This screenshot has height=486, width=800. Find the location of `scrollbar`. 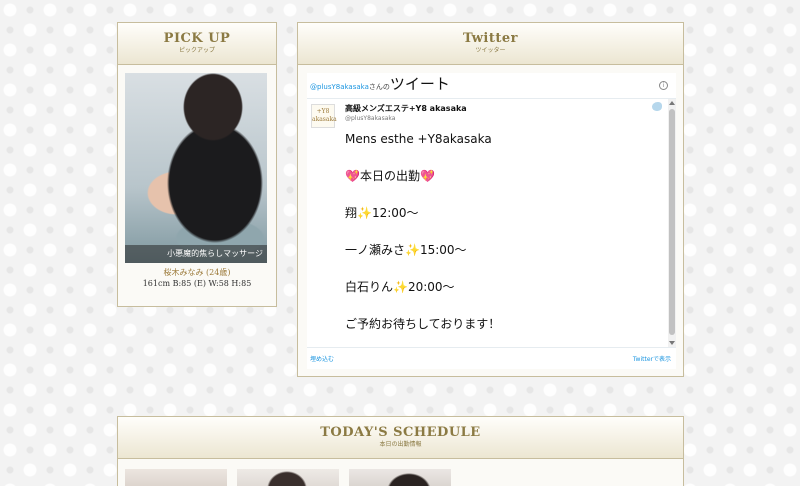

scrollbar is located at coordinates (672, 223).